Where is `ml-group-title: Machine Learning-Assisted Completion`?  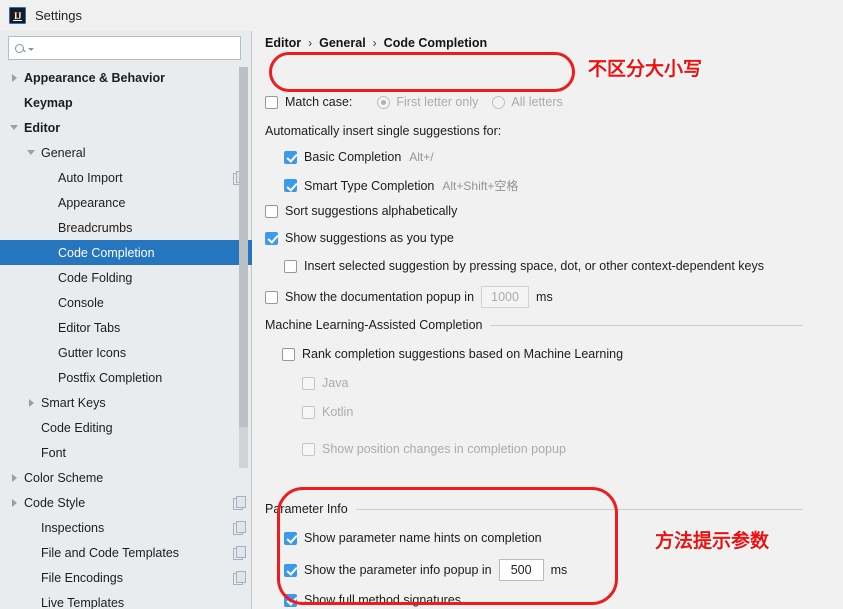
ml-group-title: Machine Learning-Assisted Completion is located at coordinates (374, 325).